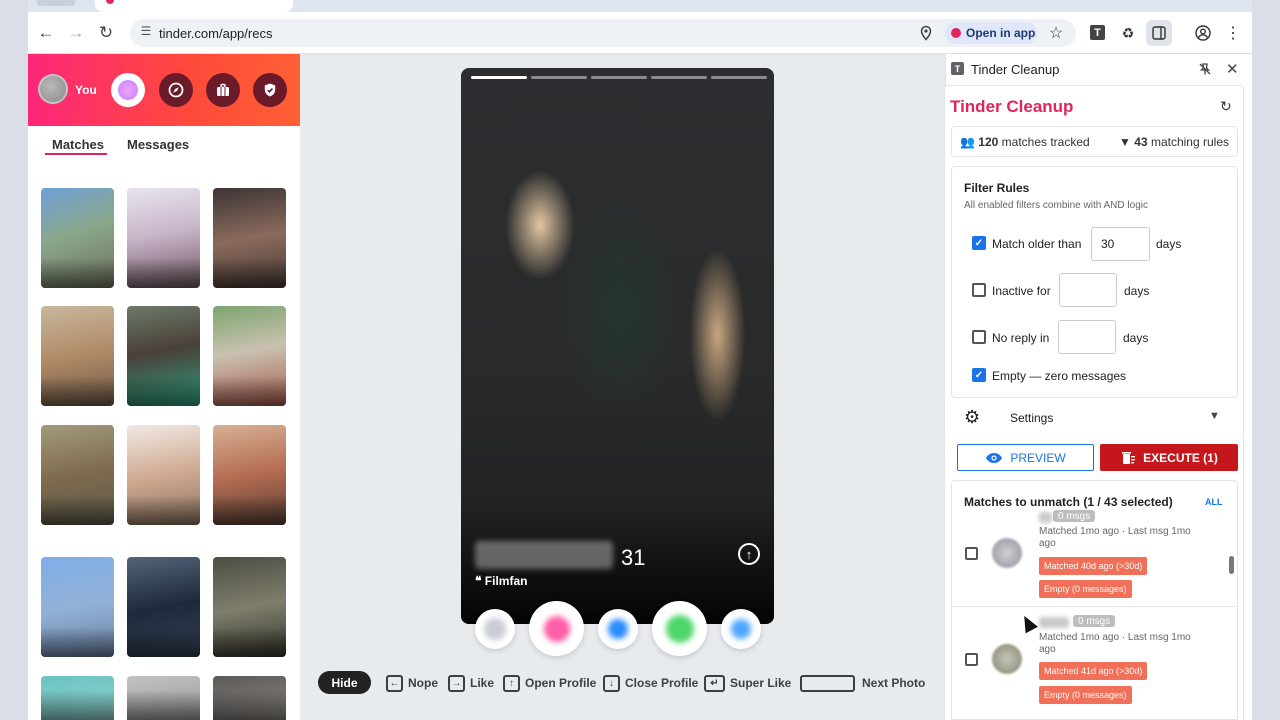 This screenshot has height=720, width=1280. Describe the element at coordinates (1137, 291) in the screenshot. I see `inactive-for-unit: days` at that location.